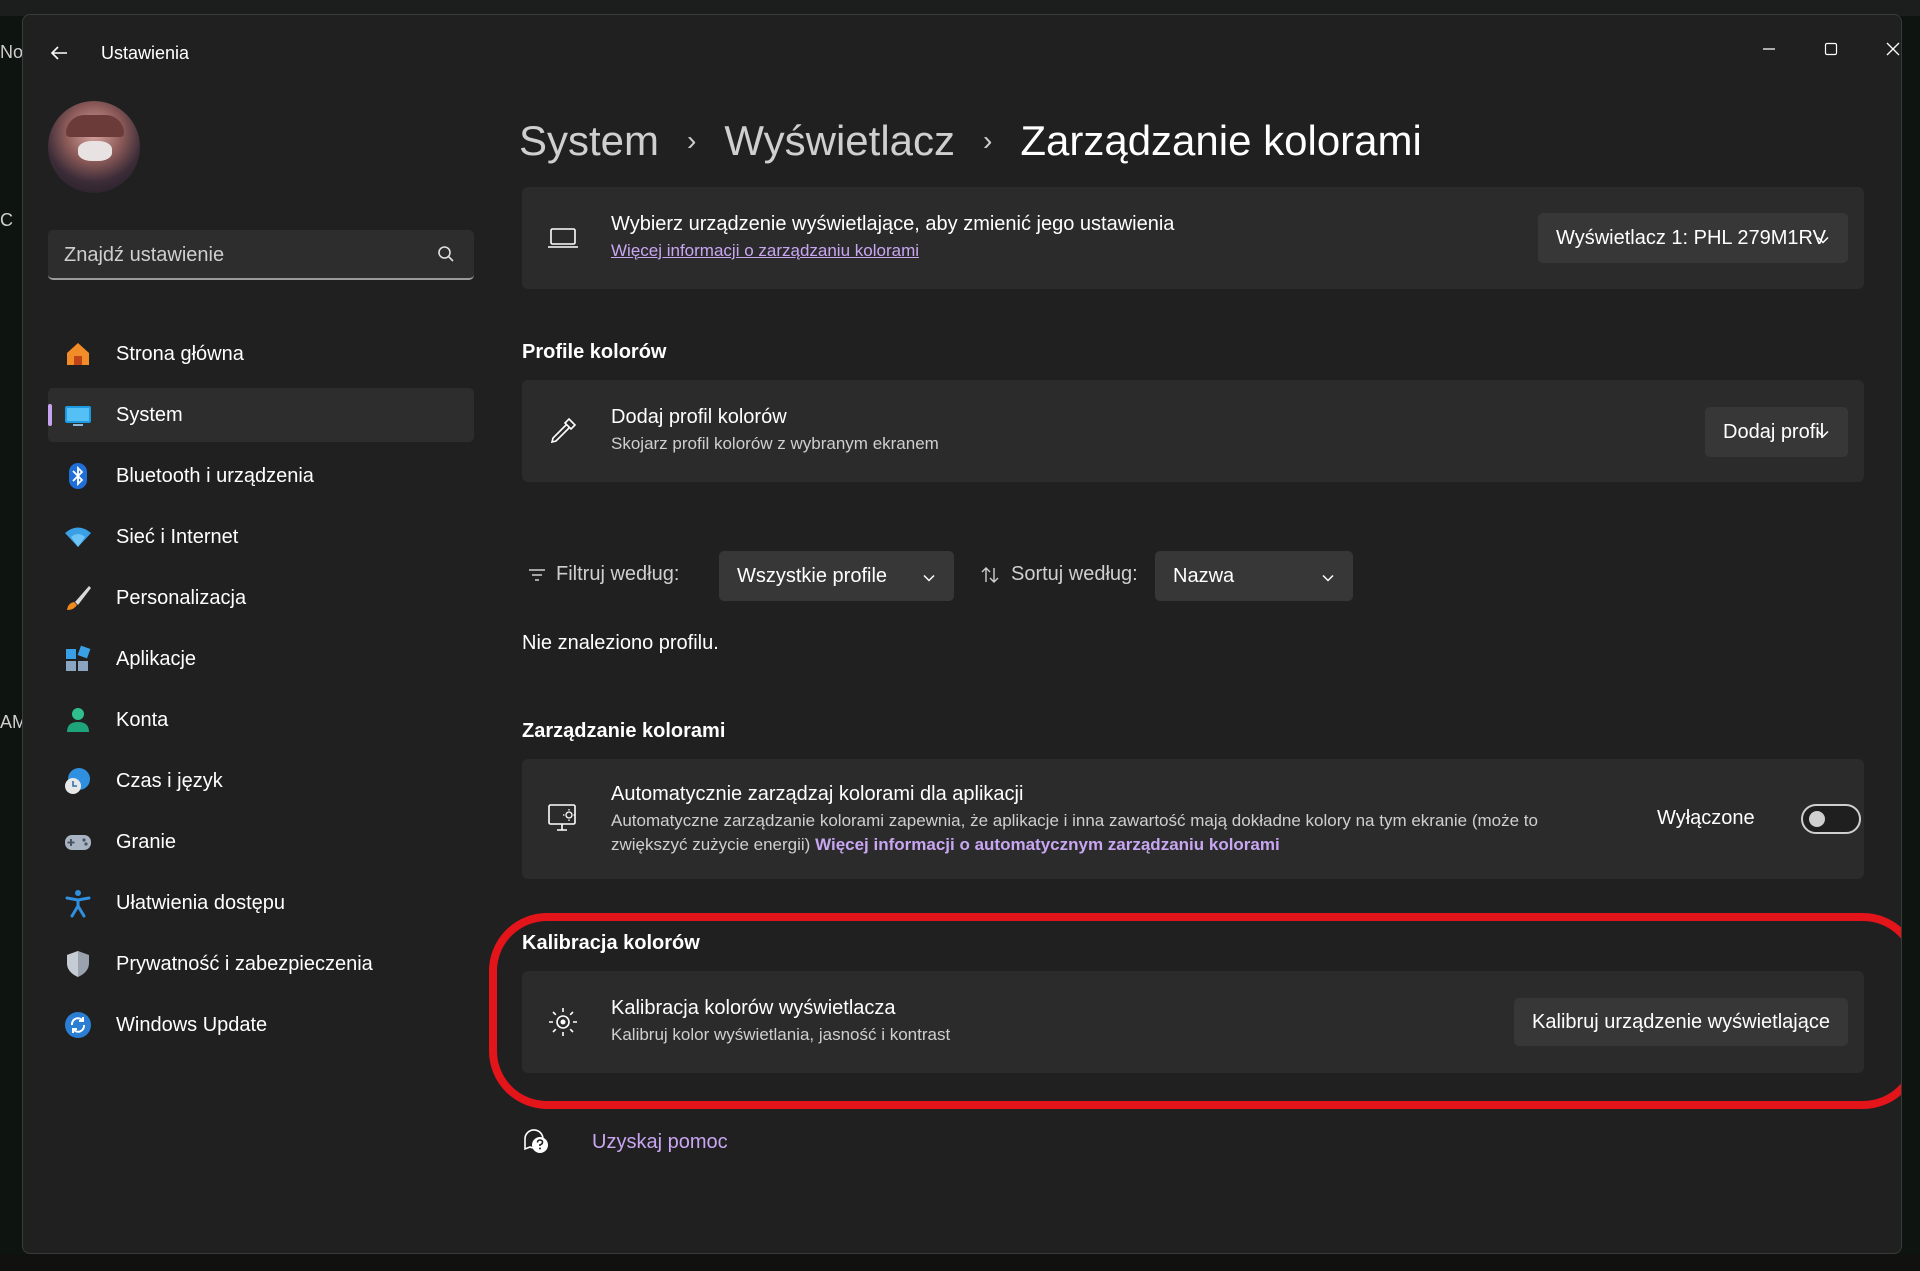  I want to click on arrow-left-icon, so click(58, 53).